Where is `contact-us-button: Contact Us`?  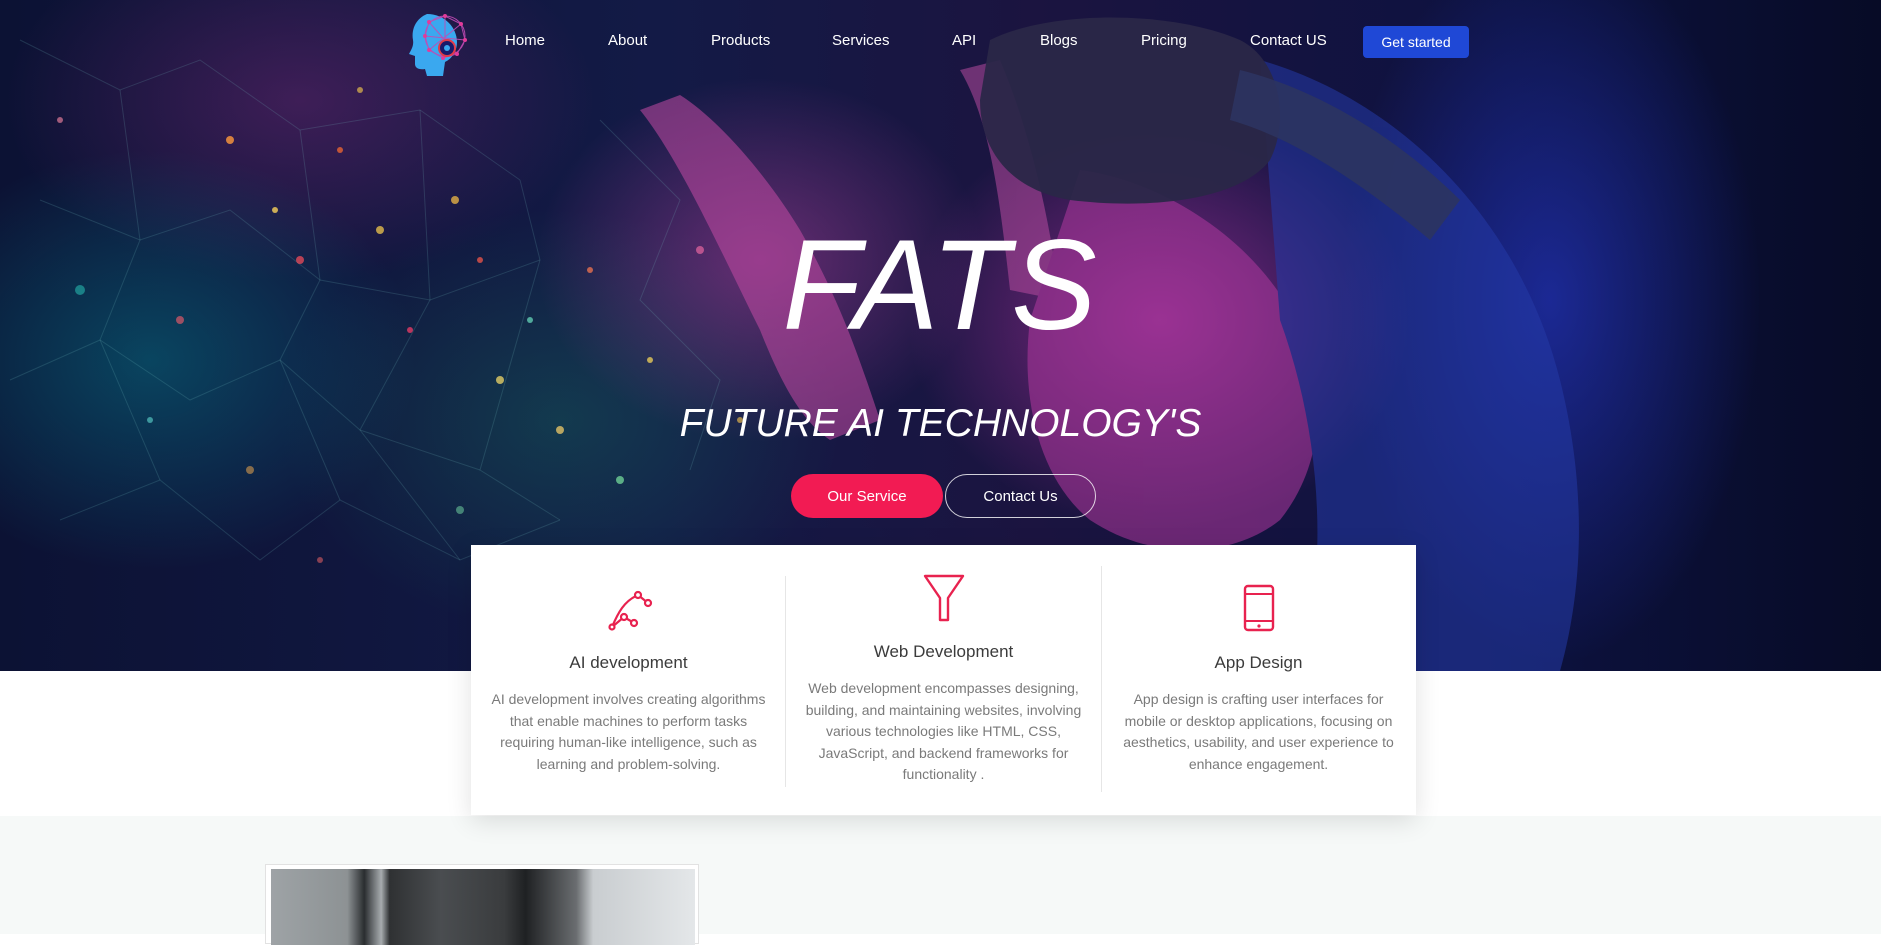 contact-us-button: Contact Us is located at coordinates (1020, 496).